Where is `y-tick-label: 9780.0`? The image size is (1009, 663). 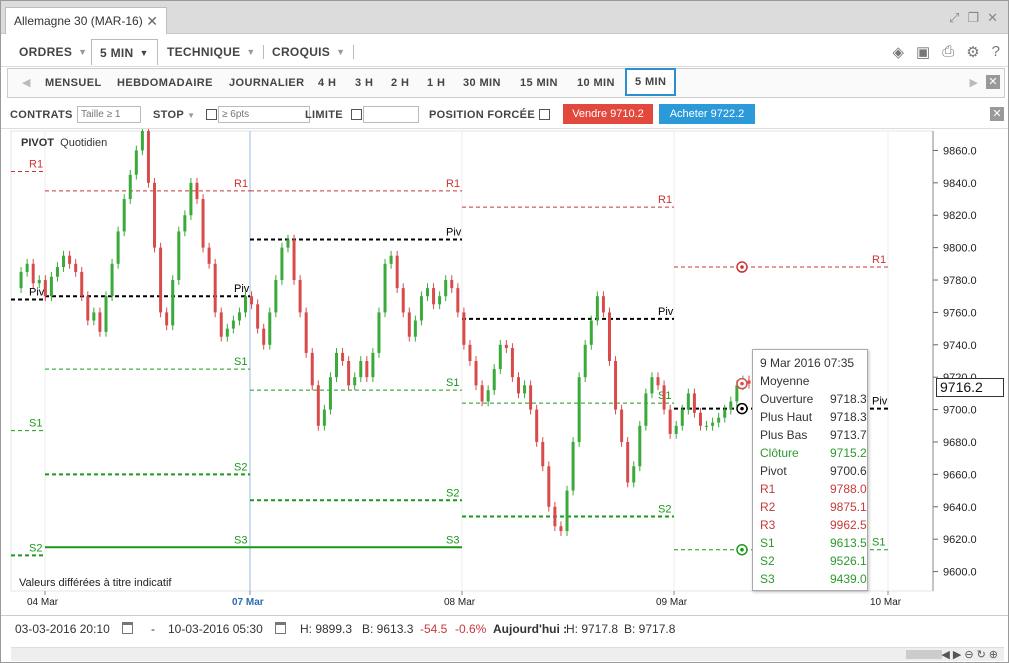
y-tick-label: 9780.0 is located at coordinates (960, 281).